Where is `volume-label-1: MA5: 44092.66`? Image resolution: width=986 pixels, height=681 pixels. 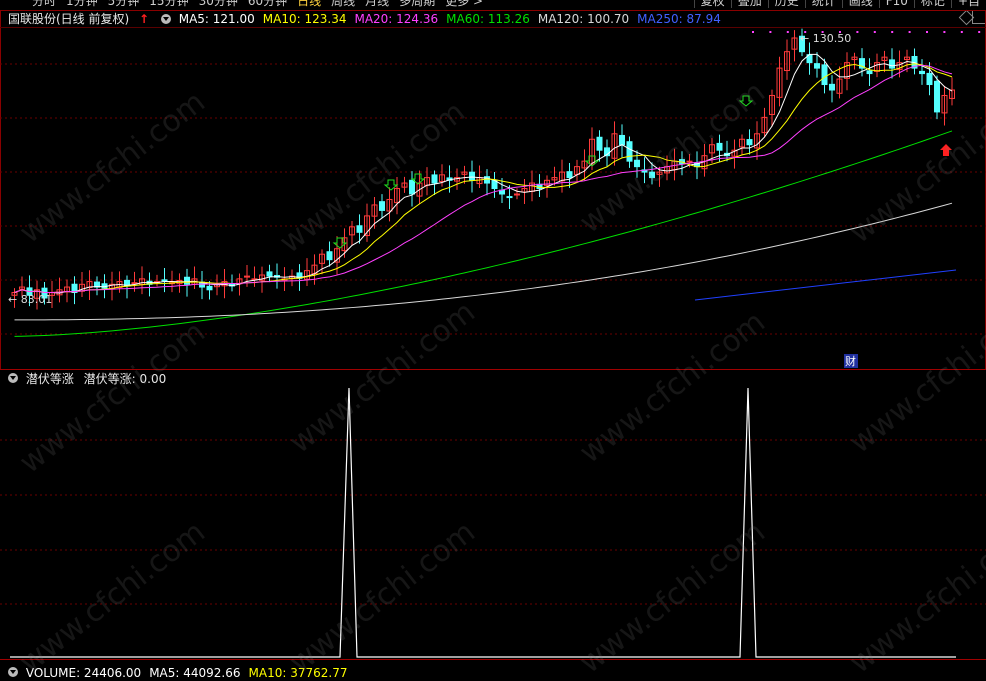 volume-label-1: MA5: 44092.66 is located at coordinates (195, 673).